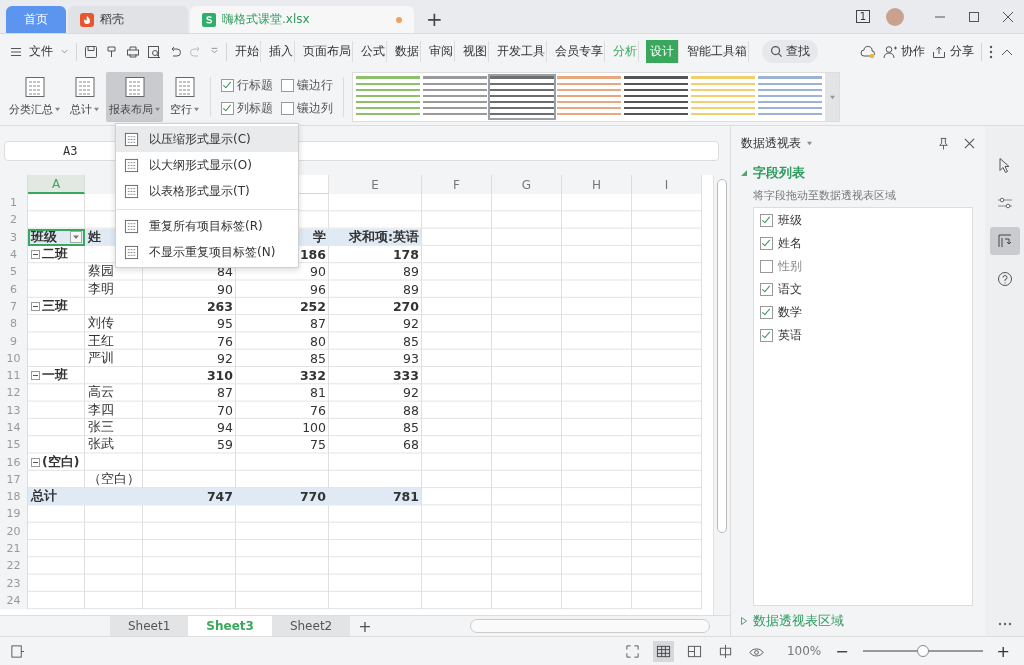  Describe the element at coordinates (14, 220) in the screenshot. I see `row-number: 2` at that location.